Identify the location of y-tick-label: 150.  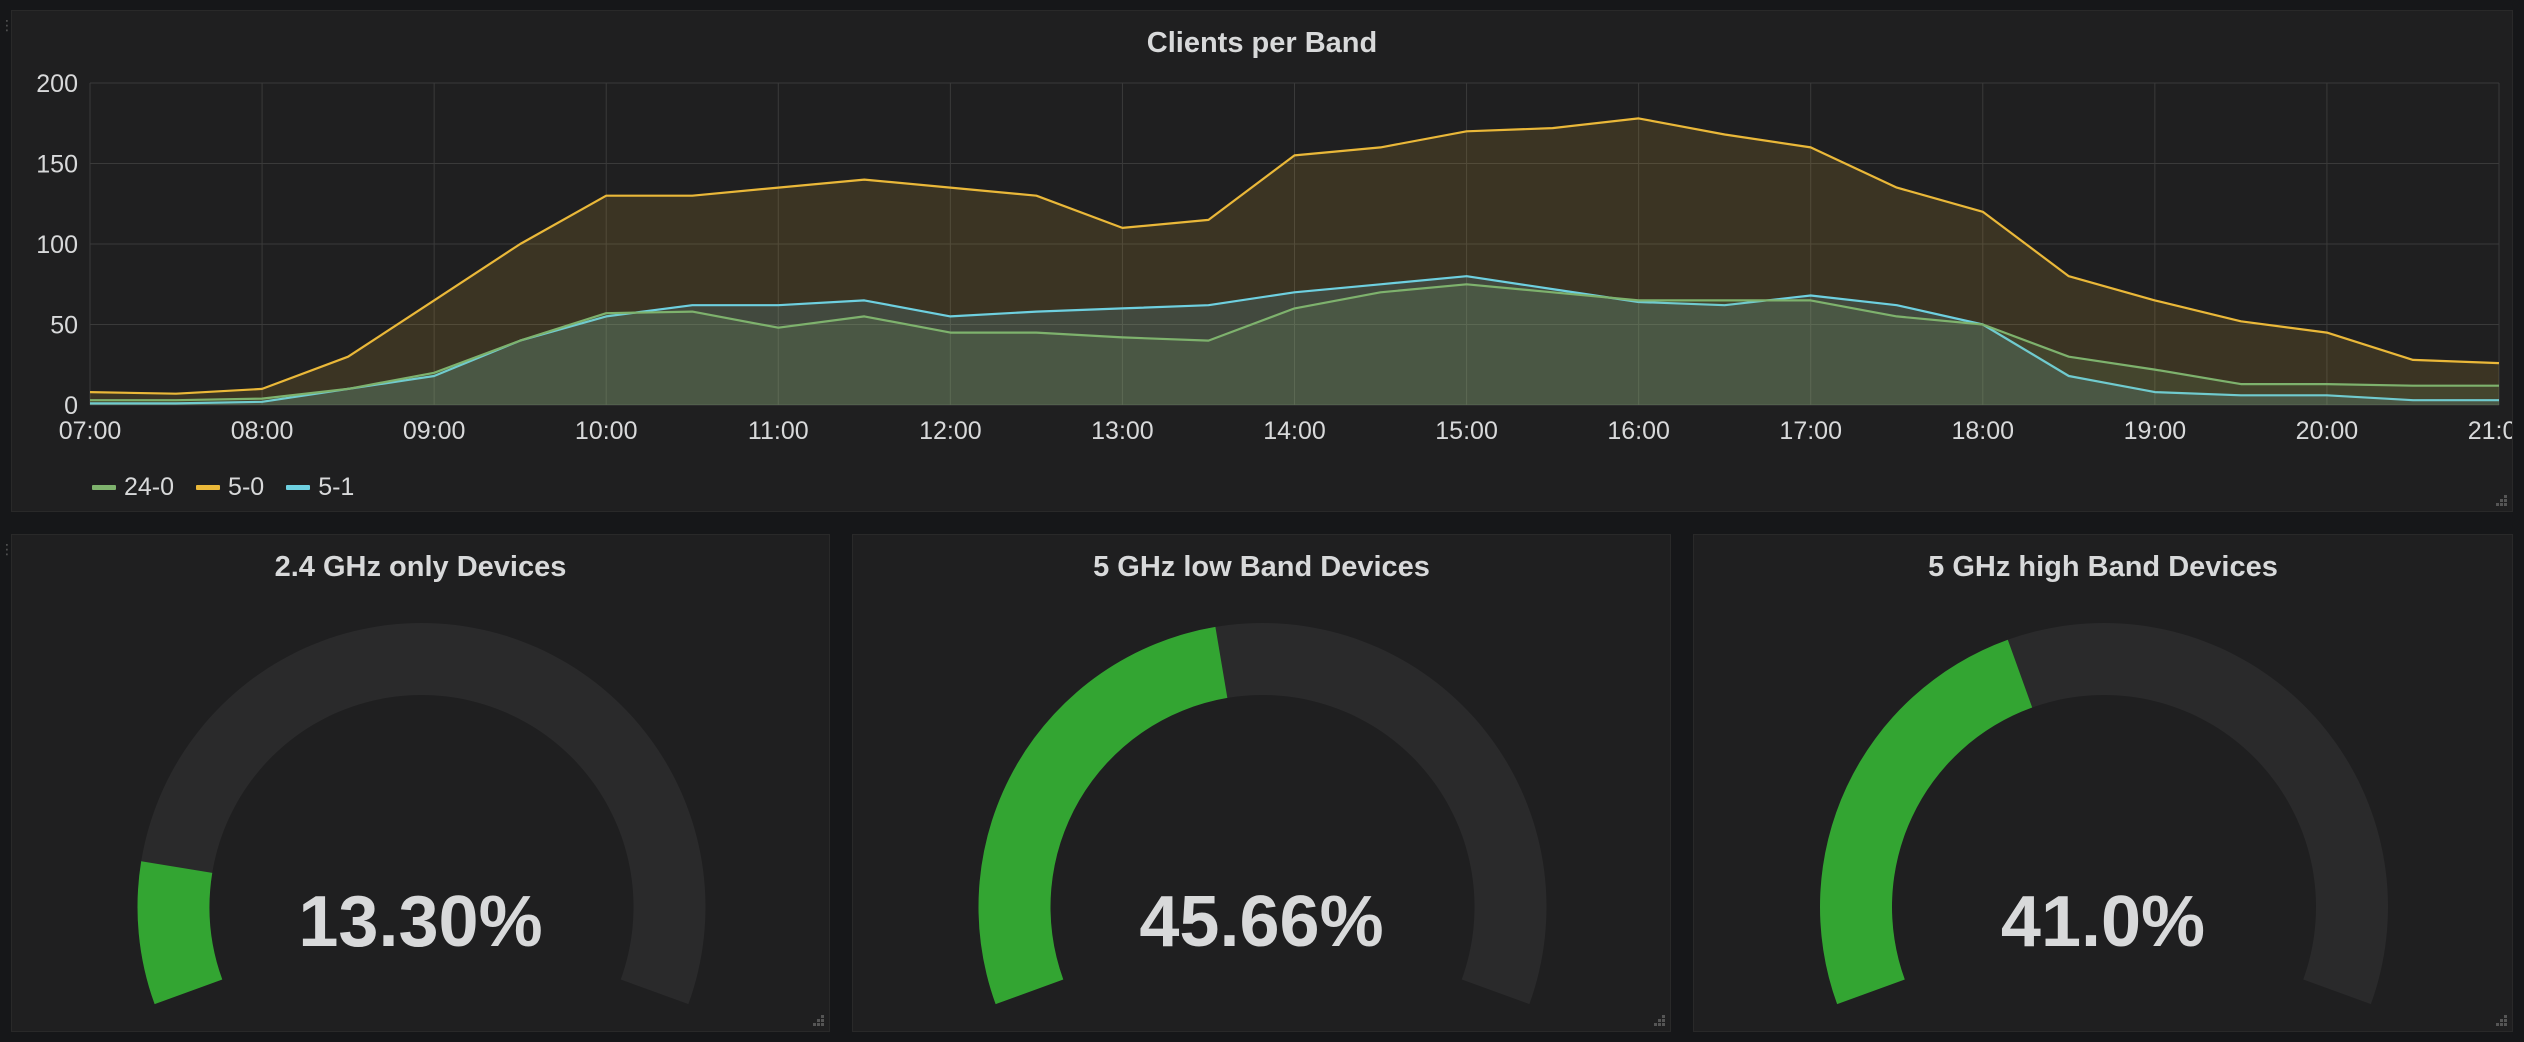
(57, 165).